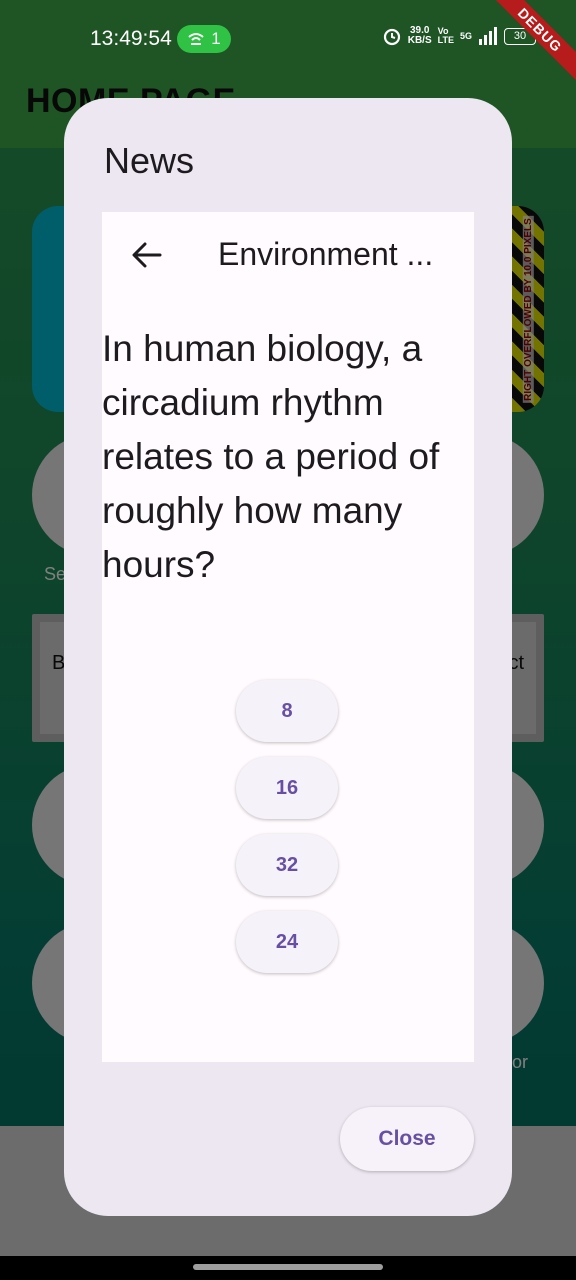 The image size is (576, 1280). I want to click on status-time: 13:49:54, so click(131, 38).